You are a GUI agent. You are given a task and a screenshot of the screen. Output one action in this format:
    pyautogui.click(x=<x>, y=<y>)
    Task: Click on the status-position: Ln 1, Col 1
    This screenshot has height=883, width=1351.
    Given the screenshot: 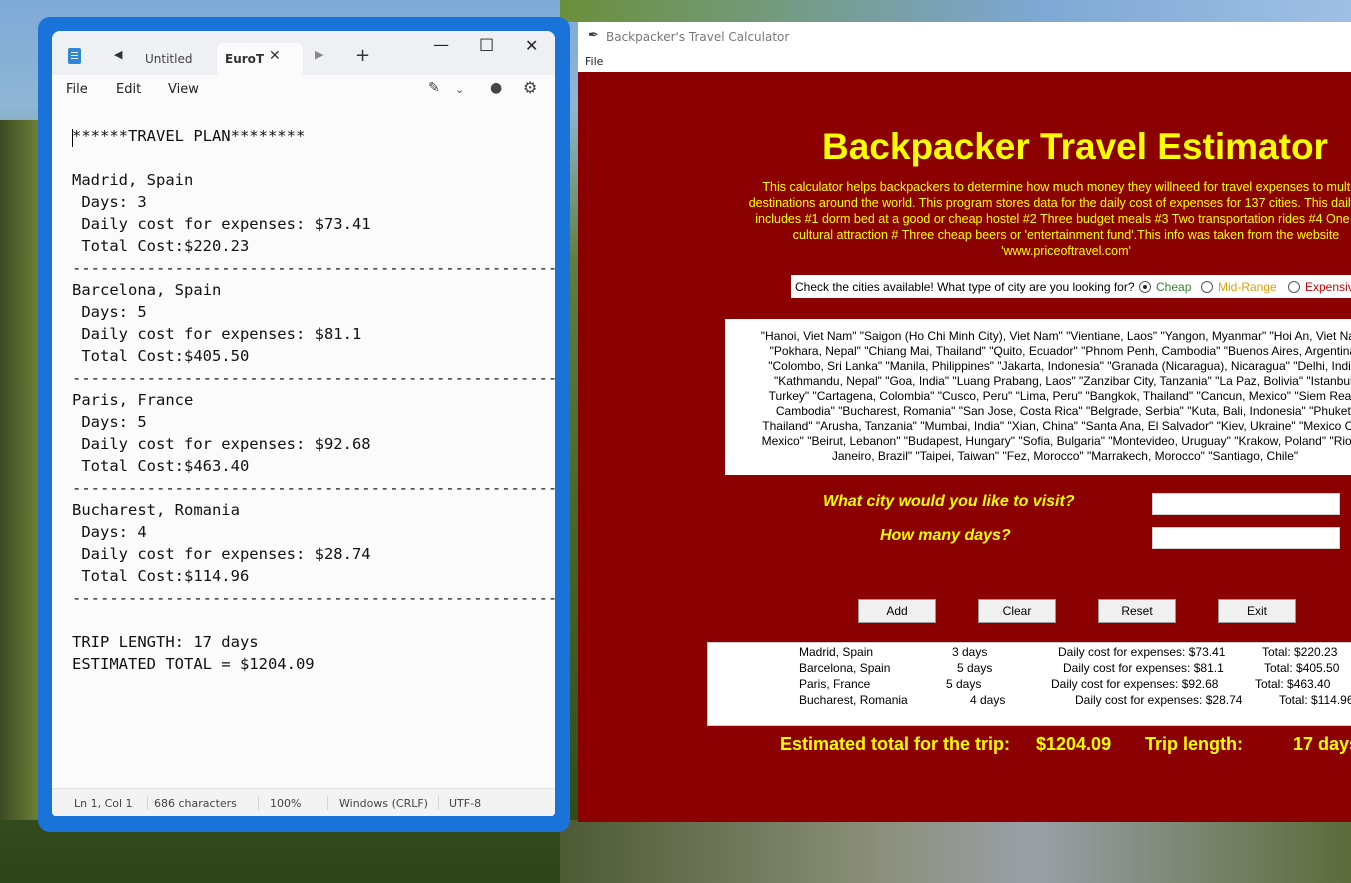 What is the action you would take?
    pyautogui.click(x=103, y=803)
    